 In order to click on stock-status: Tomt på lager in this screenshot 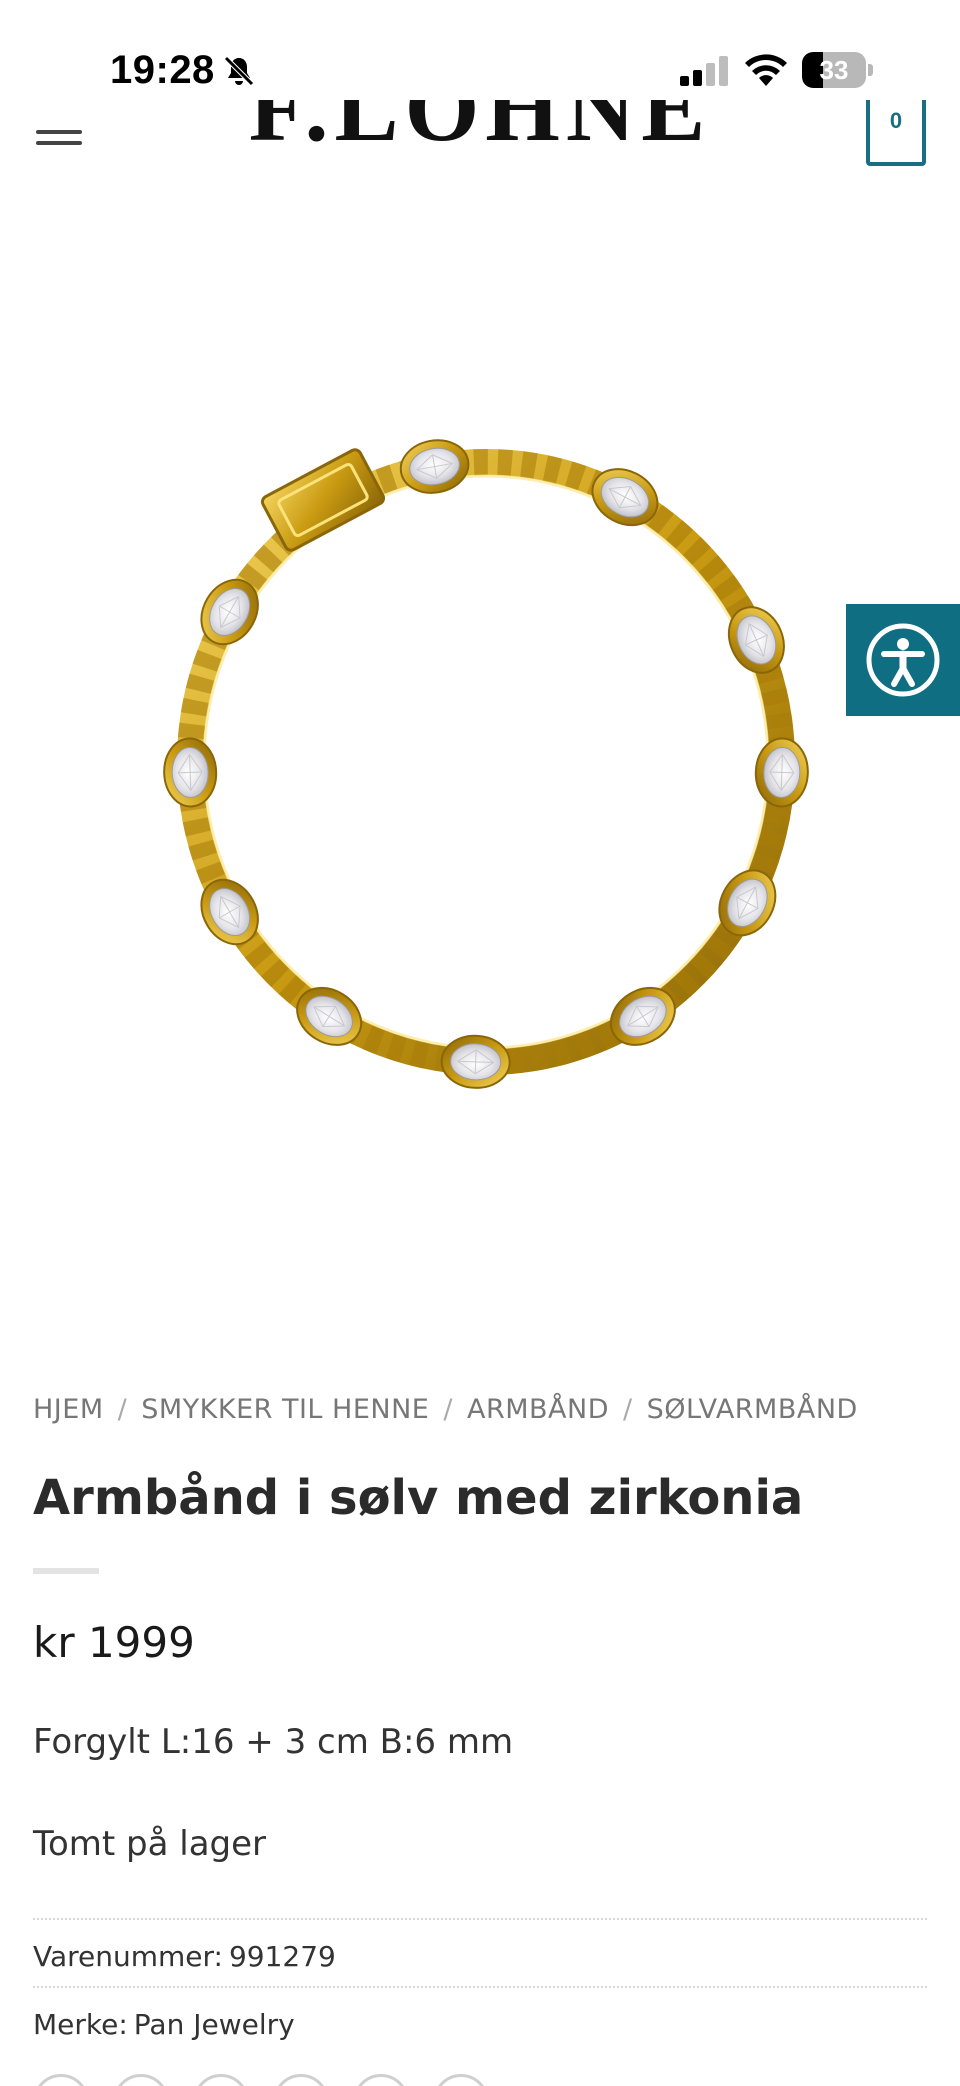, I will do `click(150, 1844)`.